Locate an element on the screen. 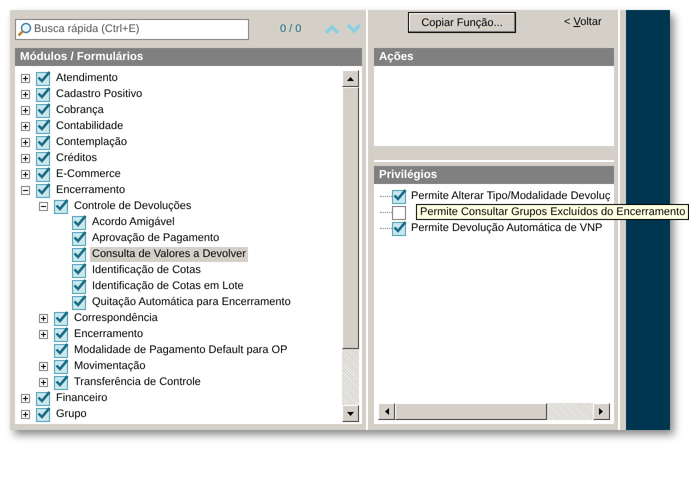 The width and height of the screenshot is (689, 480). down-arrow-icon is located at coordinates (350, 414).